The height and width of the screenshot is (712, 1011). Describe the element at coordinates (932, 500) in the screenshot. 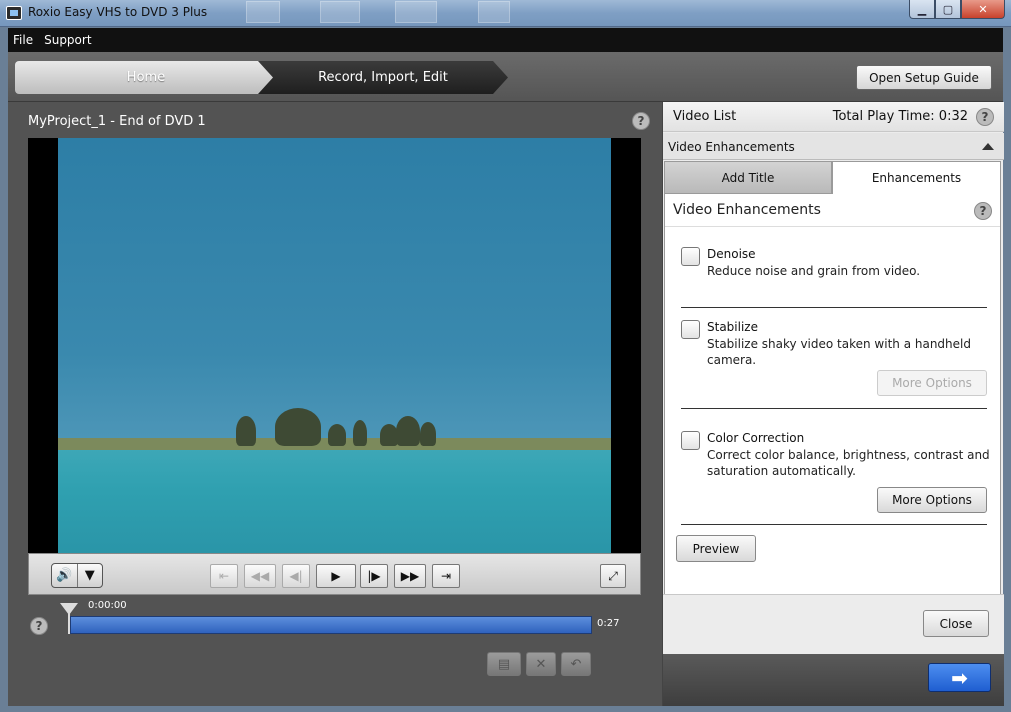

I see `color-correction-more-options-button: More Options` at that location.